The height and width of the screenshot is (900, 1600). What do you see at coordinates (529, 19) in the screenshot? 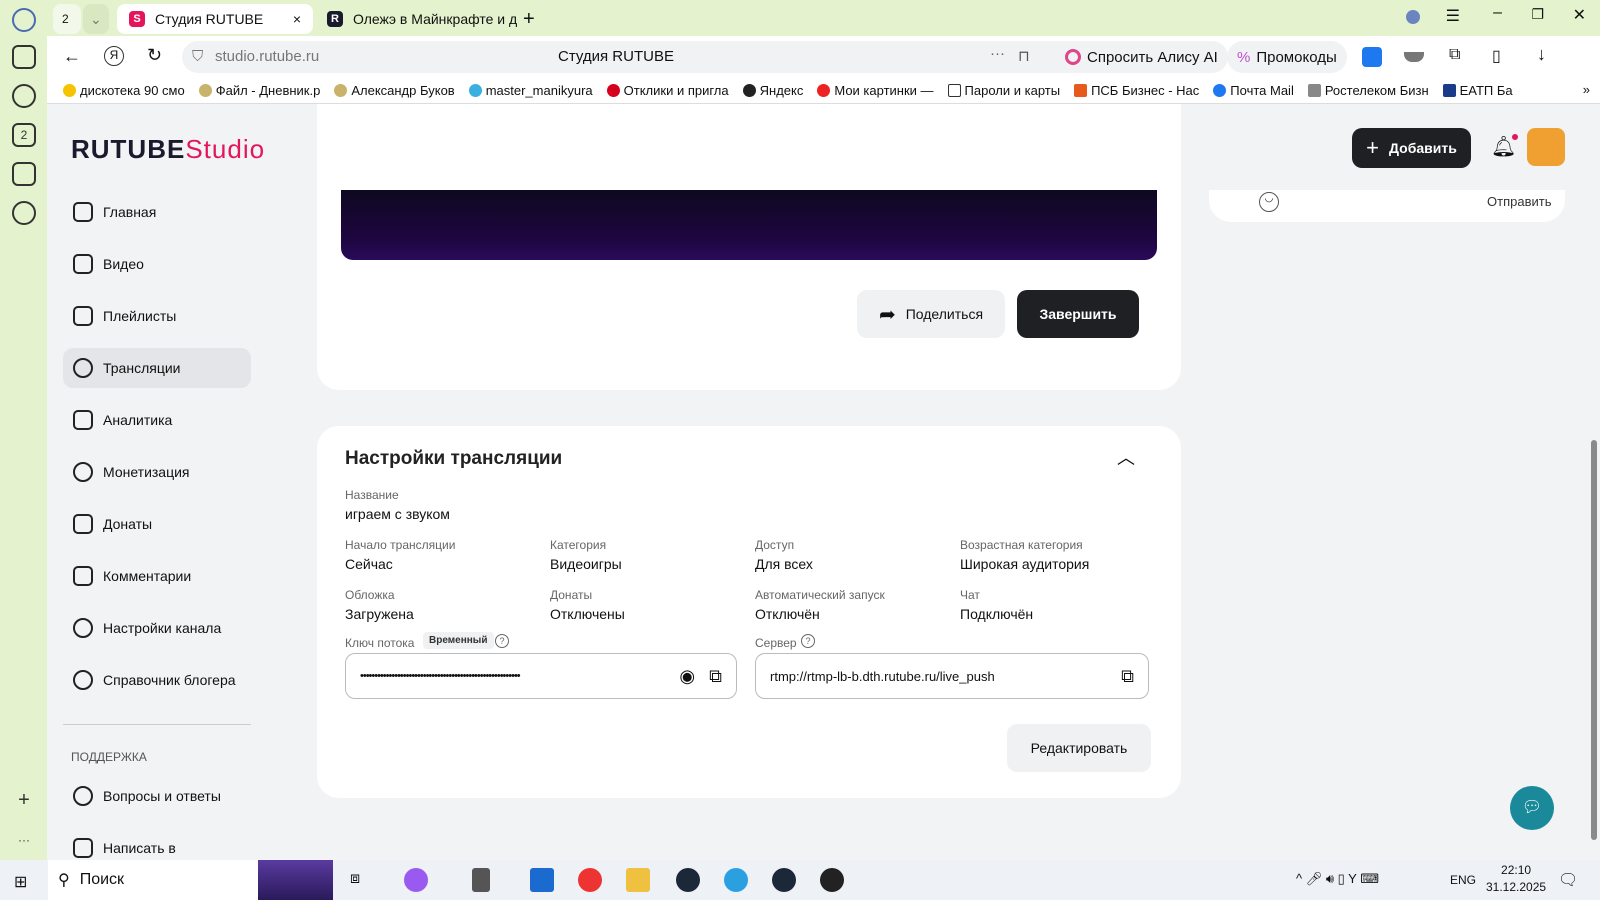
I see `new-tab-button: +` at bounding box center [529, 19].